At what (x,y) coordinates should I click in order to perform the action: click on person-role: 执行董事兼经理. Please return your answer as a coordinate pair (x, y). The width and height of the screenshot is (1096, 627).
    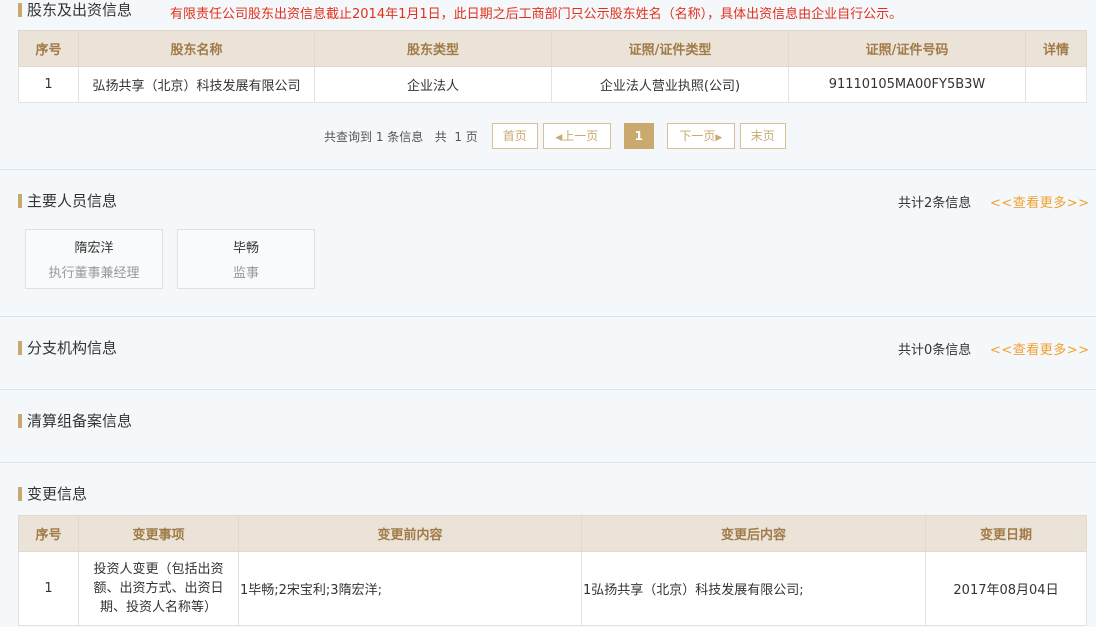
    Looking at the image, I should click on (94, 273).